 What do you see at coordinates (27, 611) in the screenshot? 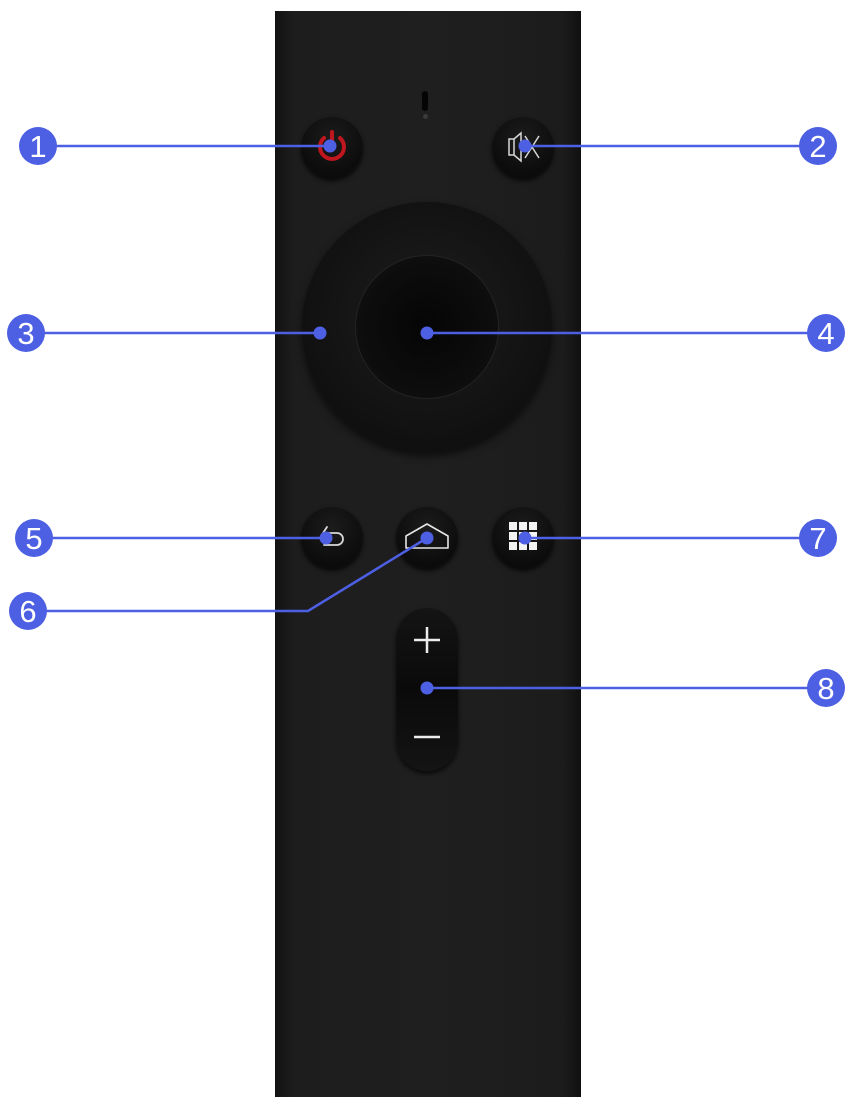
I see `callout-number-6: 6` at bounding box center [27, 611].